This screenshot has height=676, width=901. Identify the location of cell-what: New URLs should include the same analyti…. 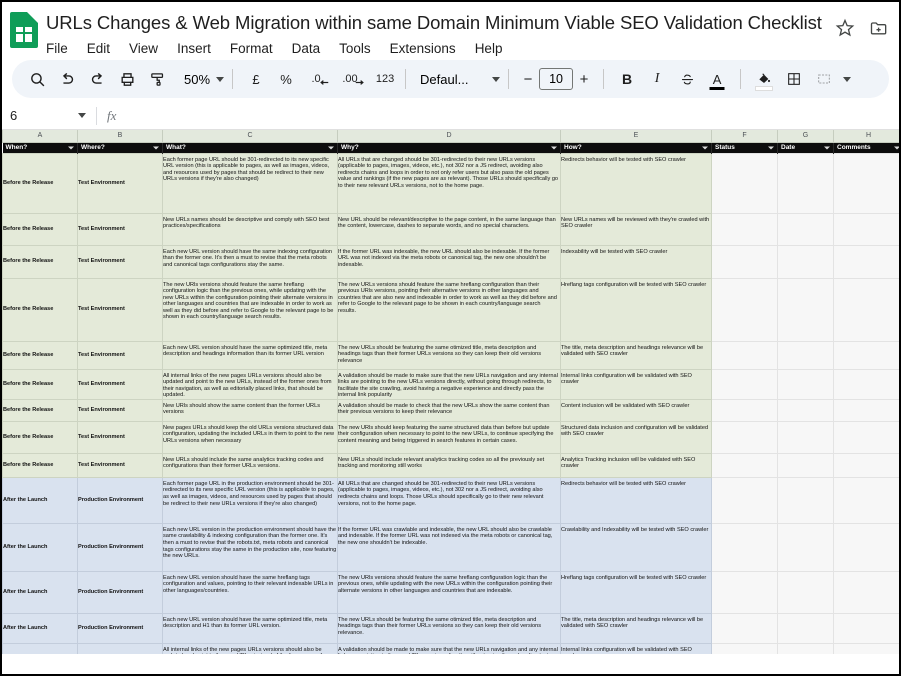
(250, 465).